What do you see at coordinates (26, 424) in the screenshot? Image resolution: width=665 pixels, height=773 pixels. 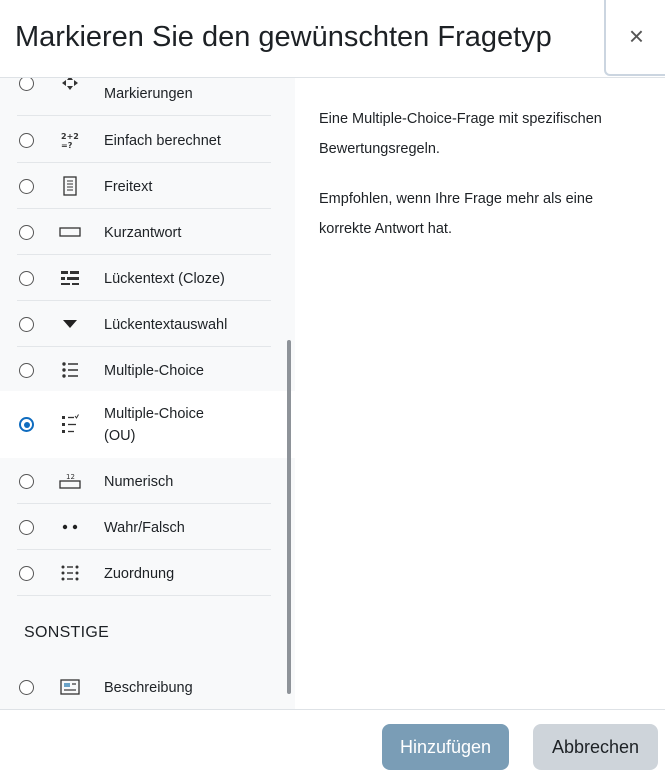 I see `radio-button-checked` at bounding box center [26, 424].